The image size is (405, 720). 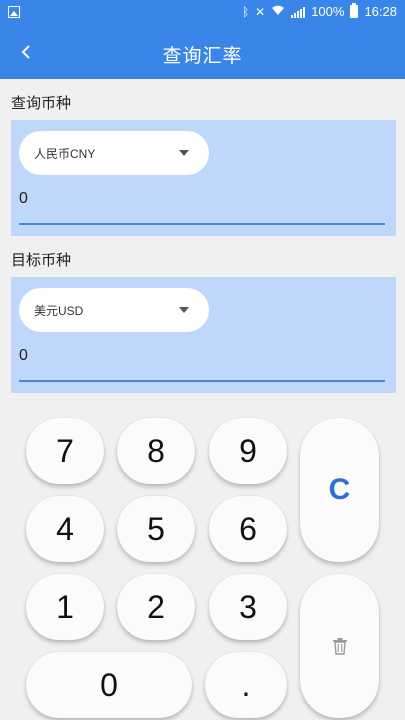 I want to click on trash-icon, so click(x=339, y=646).